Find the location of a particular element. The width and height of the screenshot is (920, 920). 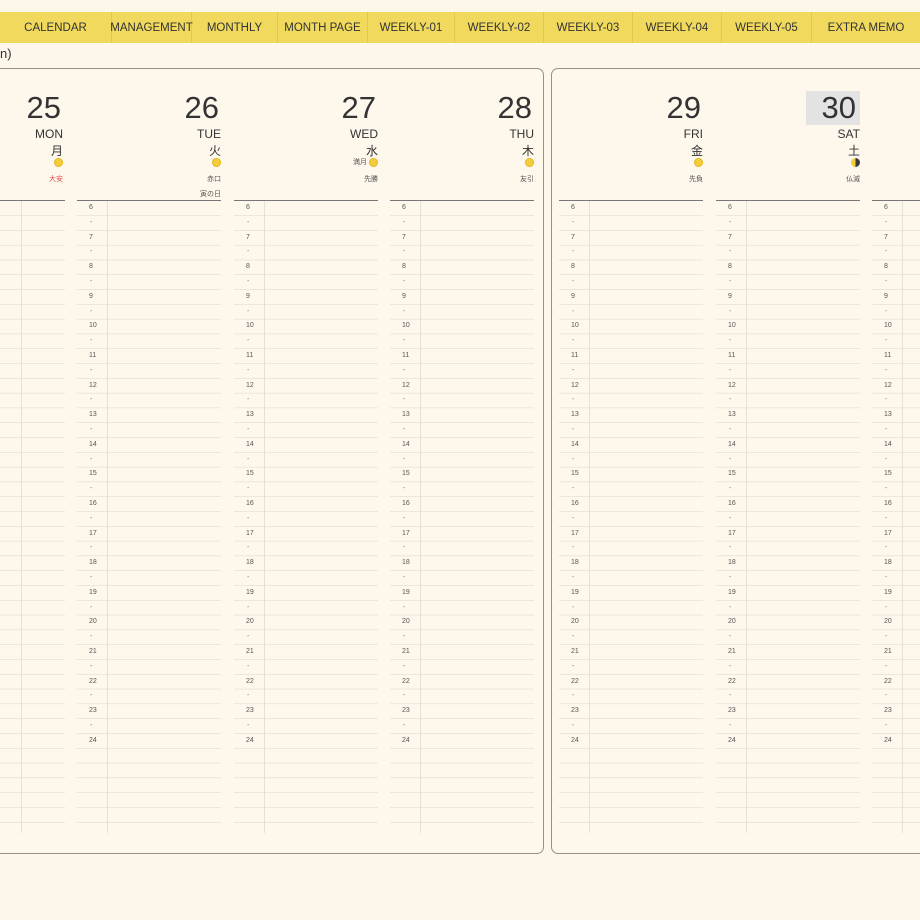

hour-label: 9 is located at coordinates (886, 296).